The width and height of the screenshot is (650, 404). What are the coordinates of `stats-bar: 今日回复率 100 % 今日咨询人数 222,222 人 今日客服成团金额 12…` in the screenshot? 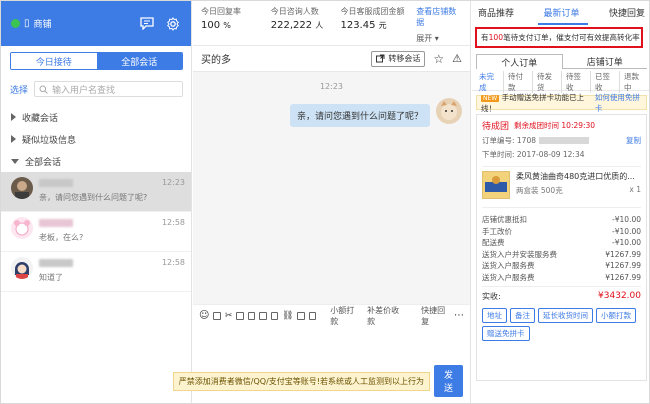 It's located at (331, 23).